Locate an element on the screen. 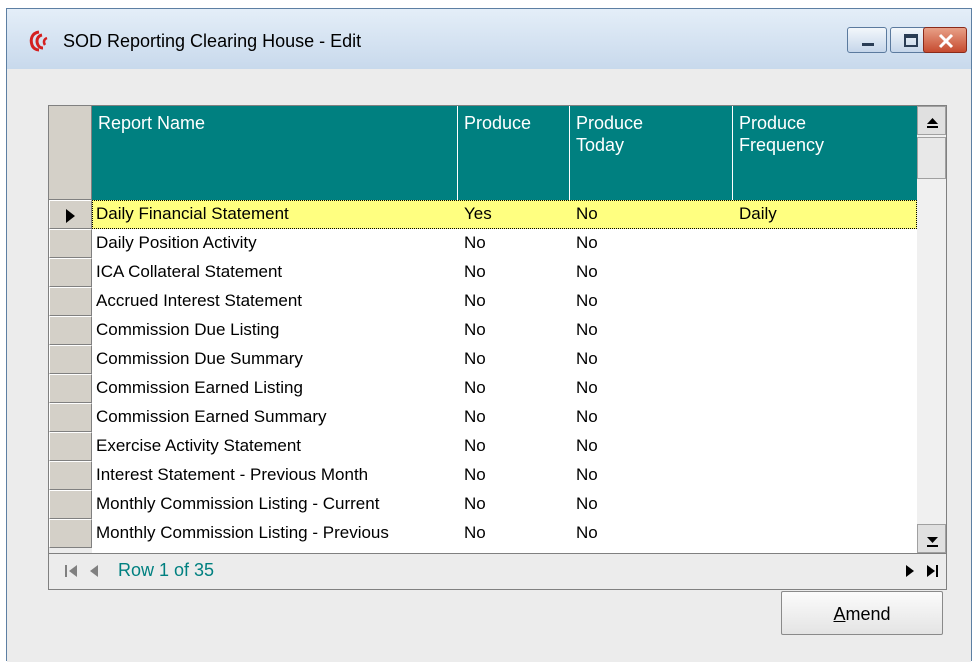 The width and height of the screenshot is (978, 662). amend-button: Amend is located at coordinates (862, 613).